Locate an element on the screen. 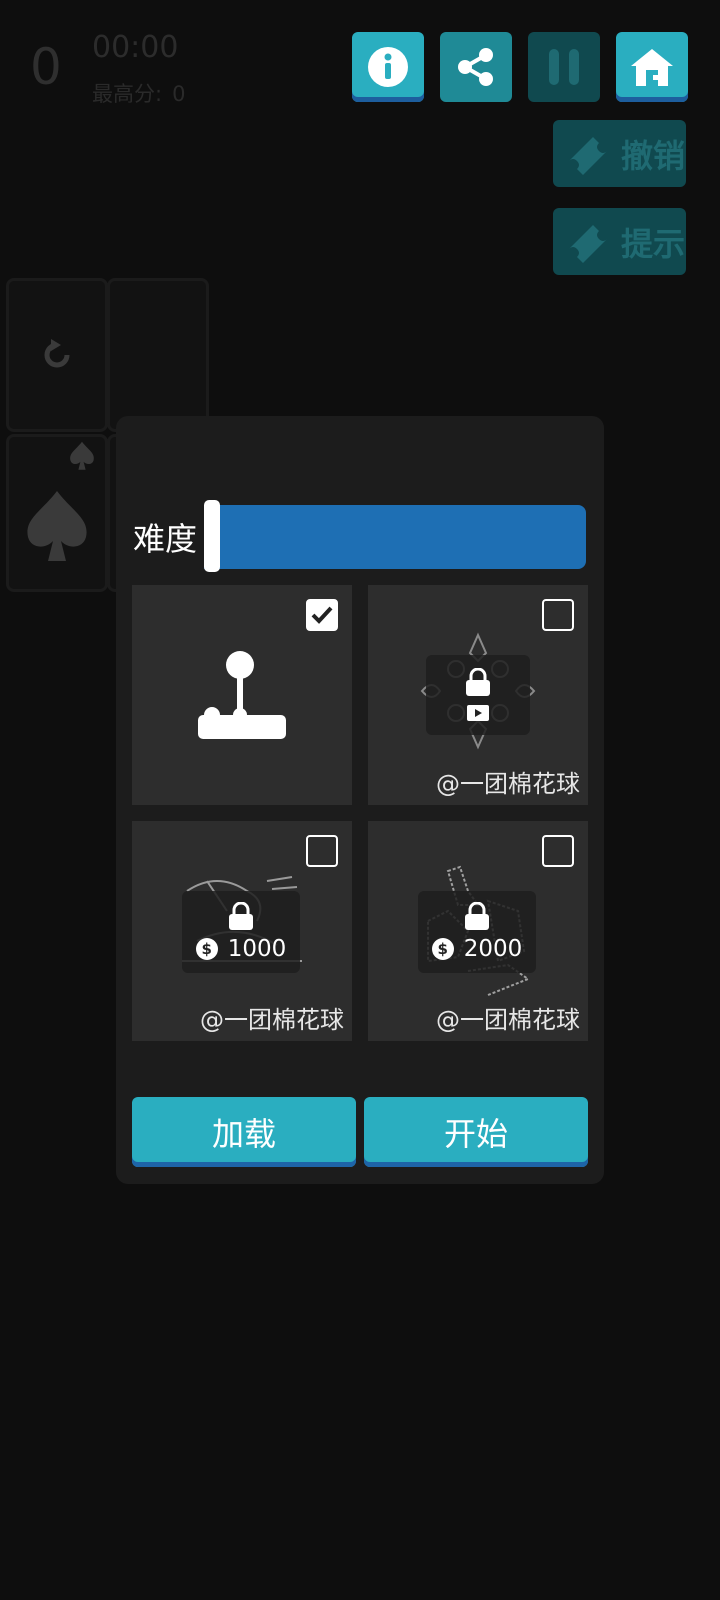 This screenshot has height=1600, width=720. share-button is located at coordinates (476, 67).